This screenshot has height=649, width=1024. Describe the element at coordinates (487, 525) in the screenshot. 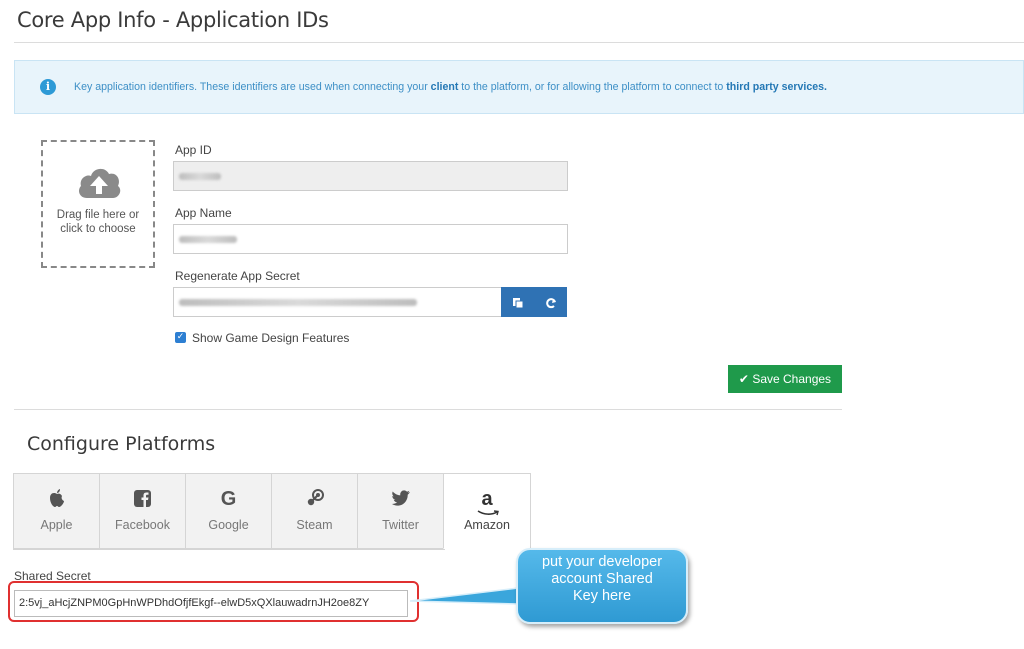

I see `tab-amazon-label: Amazon` at that location.